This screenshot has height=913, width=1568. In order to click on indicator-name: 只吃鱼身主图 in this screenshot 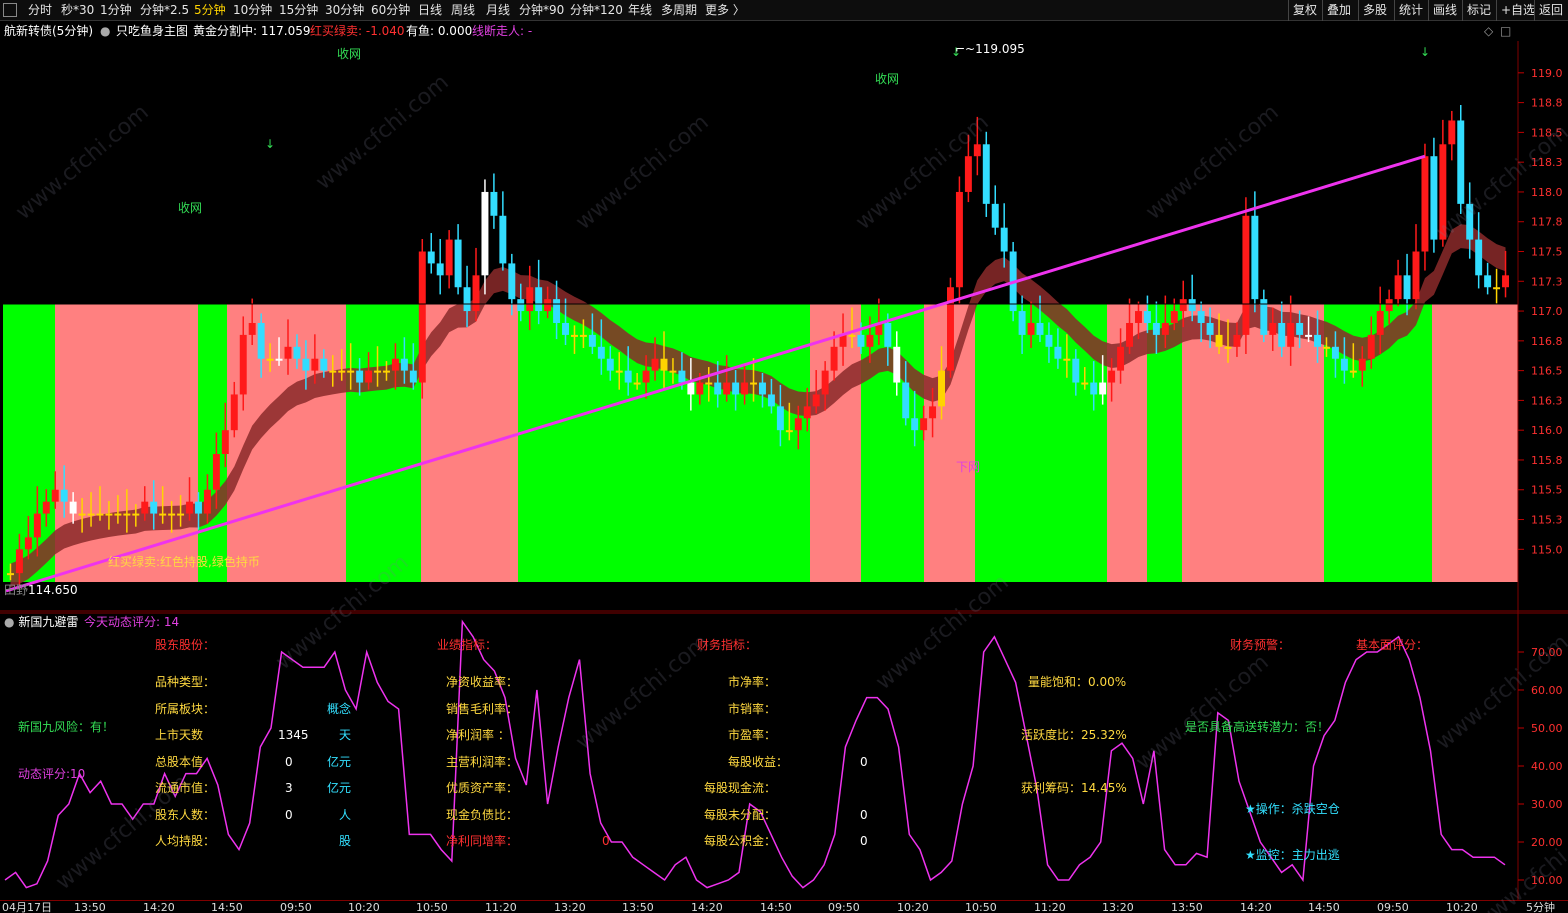, I will do `click(152, 31)`.